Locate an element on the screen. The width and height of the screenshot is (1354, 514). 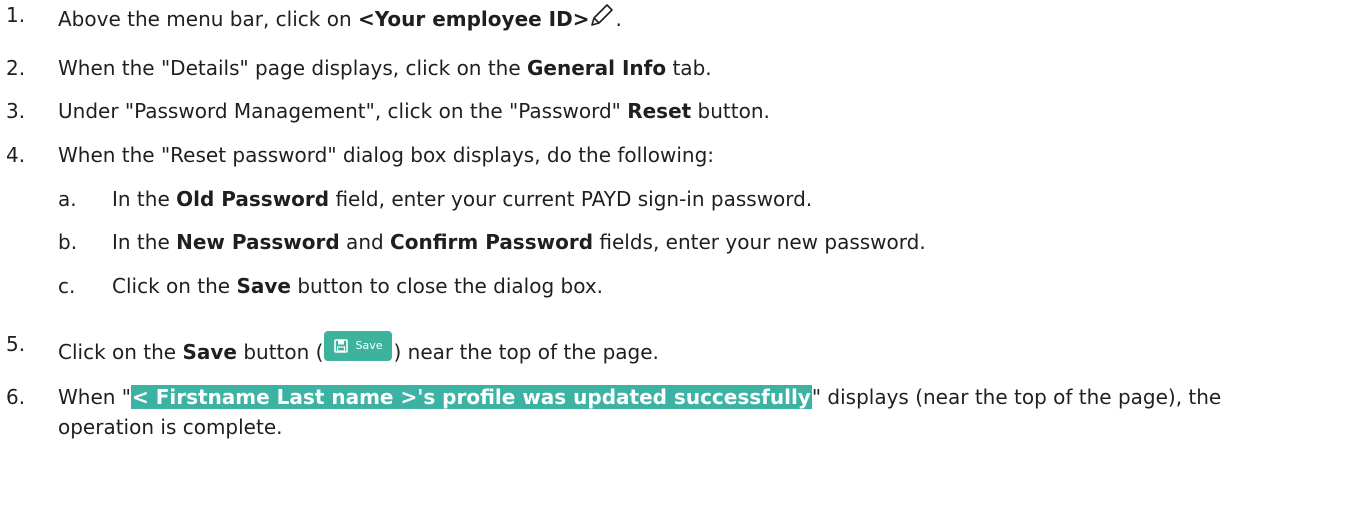
substep-letter: a. is located at coordinates (67, 199).